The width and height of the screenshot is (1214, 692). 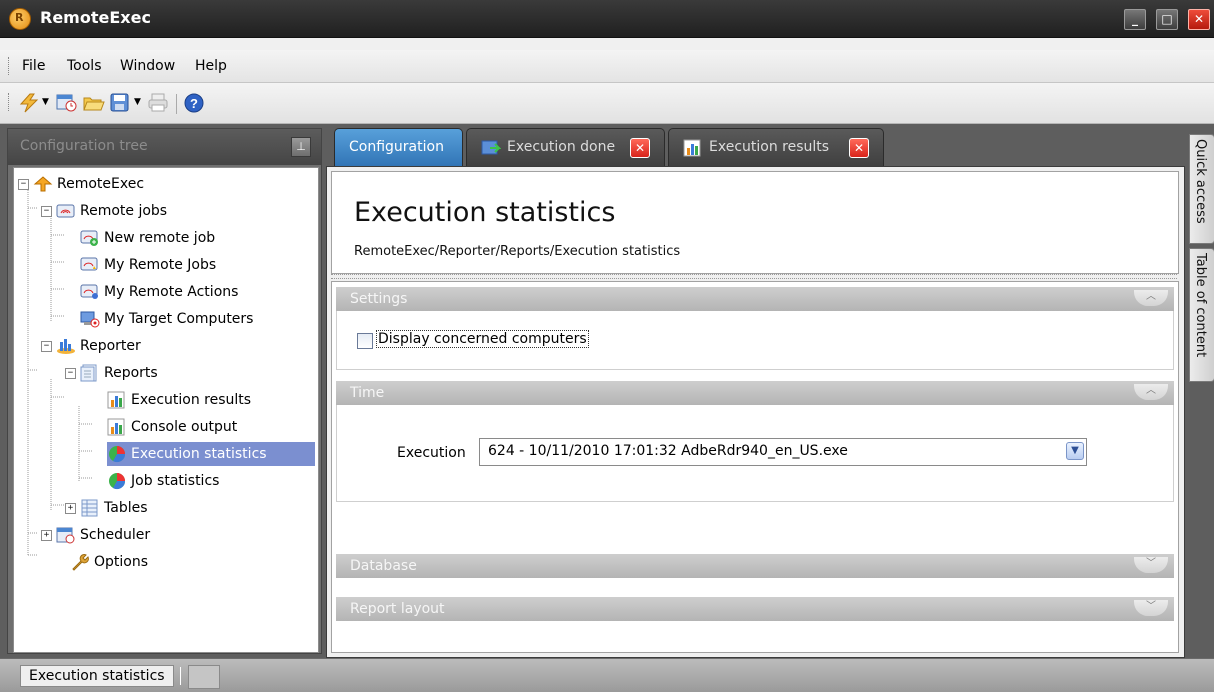 What do you see at coordinates (172, 427) in the screenshot?
I see `tree-item-console-output: Console output` at bounding box center [172, 427].